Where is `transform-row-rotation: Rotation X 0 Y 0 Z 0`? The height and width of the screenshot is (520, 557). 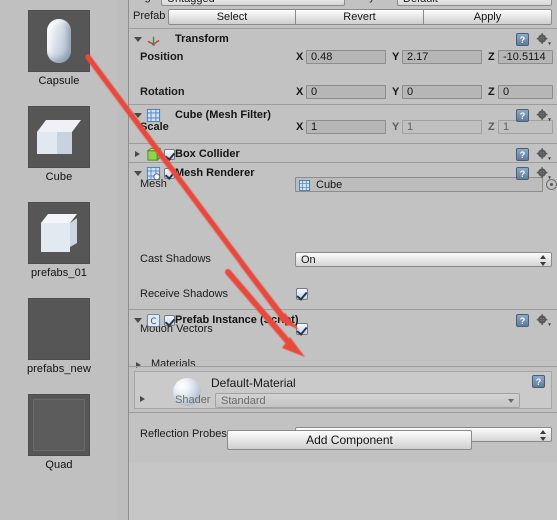 transform-row-rotation: Rotation X 0 Y 0 Z 0 is located at coordinates (343, 92).